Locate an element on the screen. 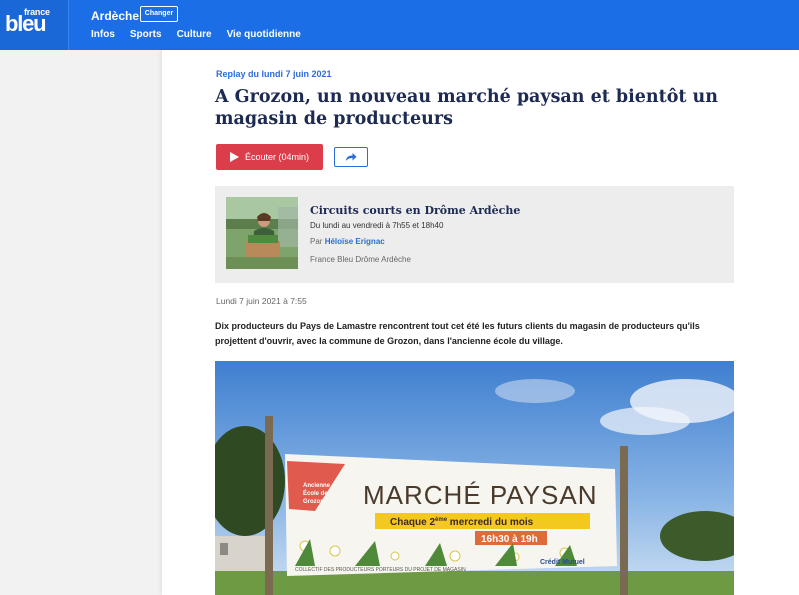 This screenshot has height=595, width=799. nav-item-sports: Sports is located at coordinates (146, 34).